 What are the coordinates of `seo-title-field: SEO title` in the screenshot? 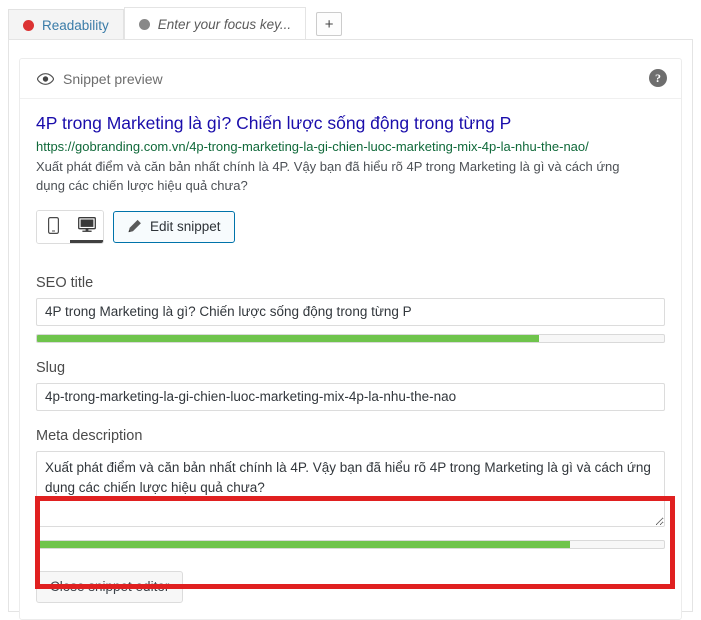 It's located at (350, 309).